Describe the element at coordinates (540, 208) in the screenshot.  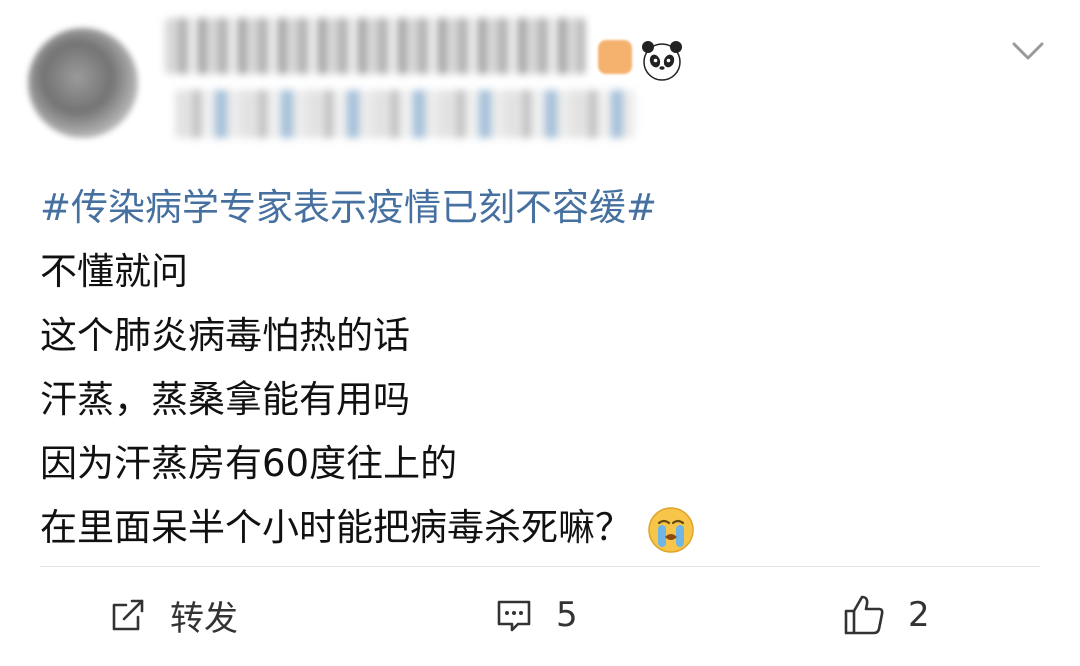
I see `hashtag-link: #传染病学专家表示疫情已刻不容缓#` at that location.